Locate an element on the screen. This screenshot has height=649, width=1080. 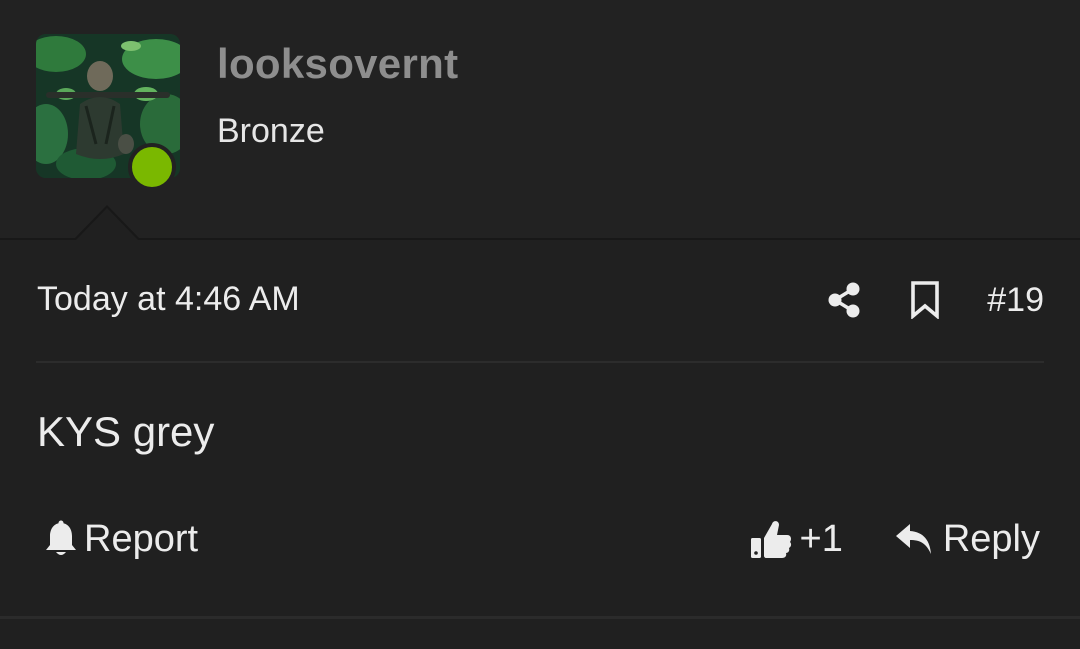
reply-button: Reply is located at coordinates (967, 539).